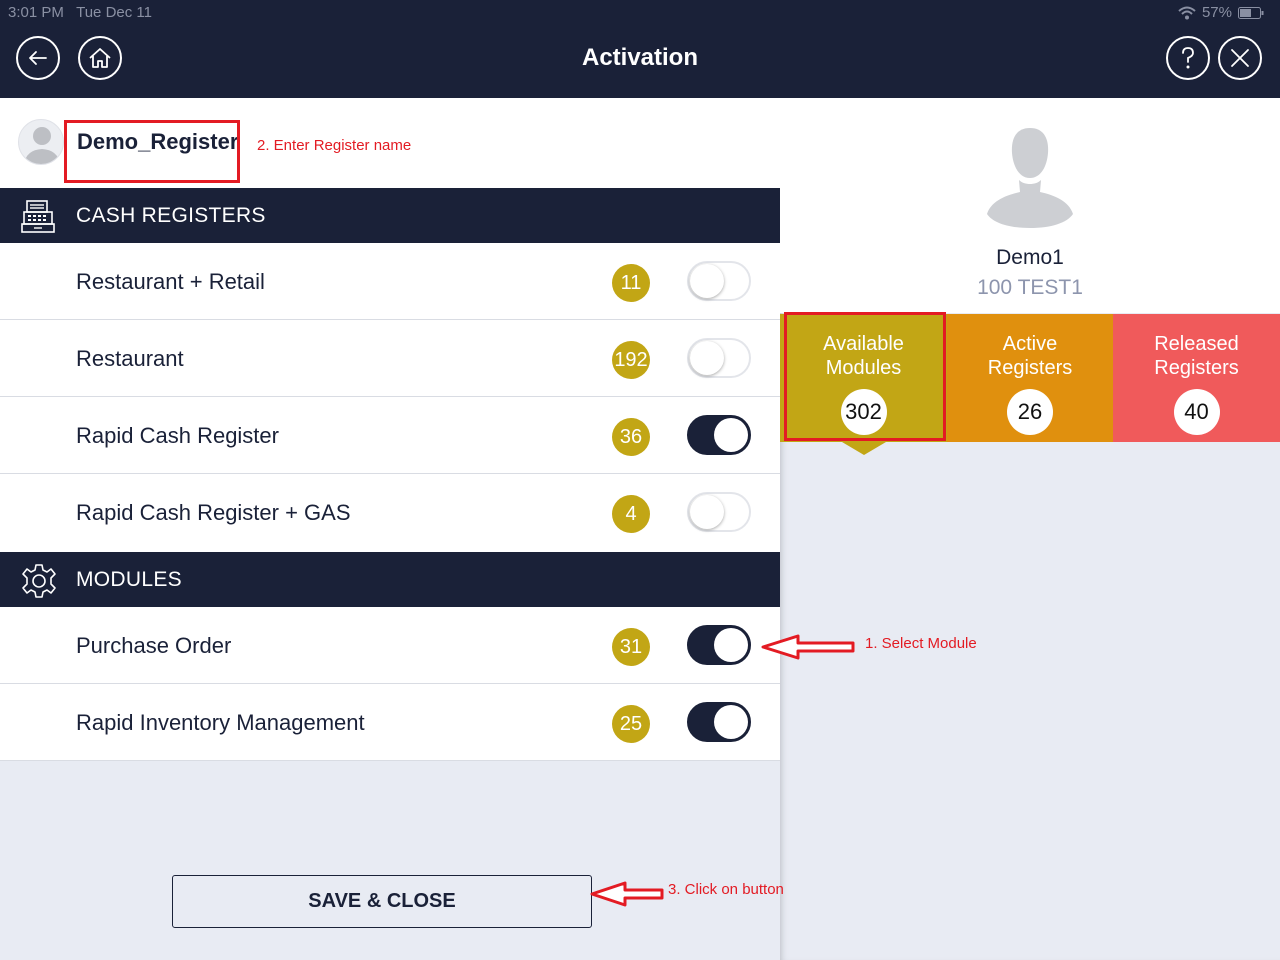 This screenshot has width=1280, height=960. What do you see at coordinates (177, 435) in the screenshot?
I see `item-label: Rapid Cash Register` at bounding box center [177, 435].